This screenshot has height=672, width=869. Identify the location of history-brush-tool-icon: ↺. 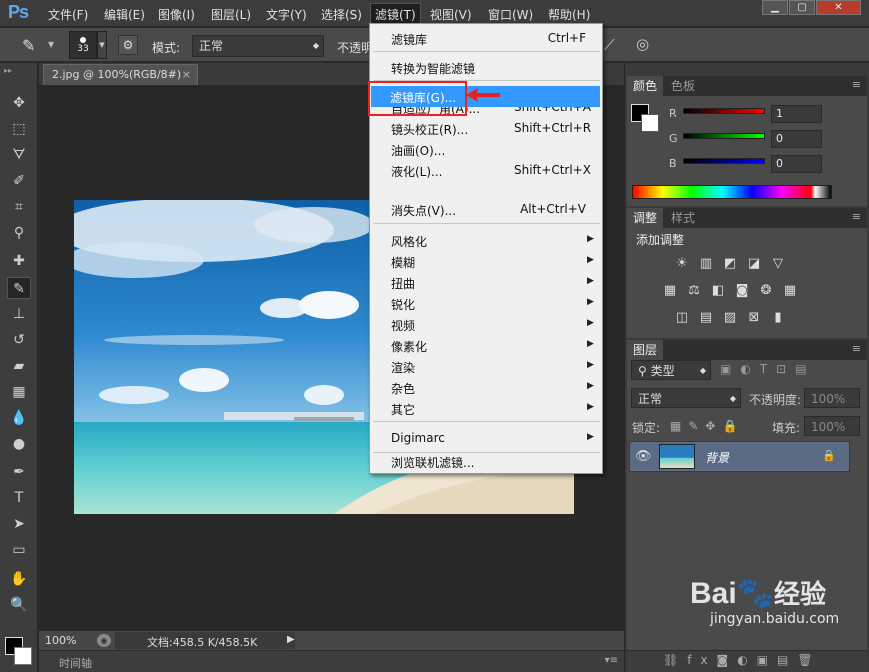
(19, 340).